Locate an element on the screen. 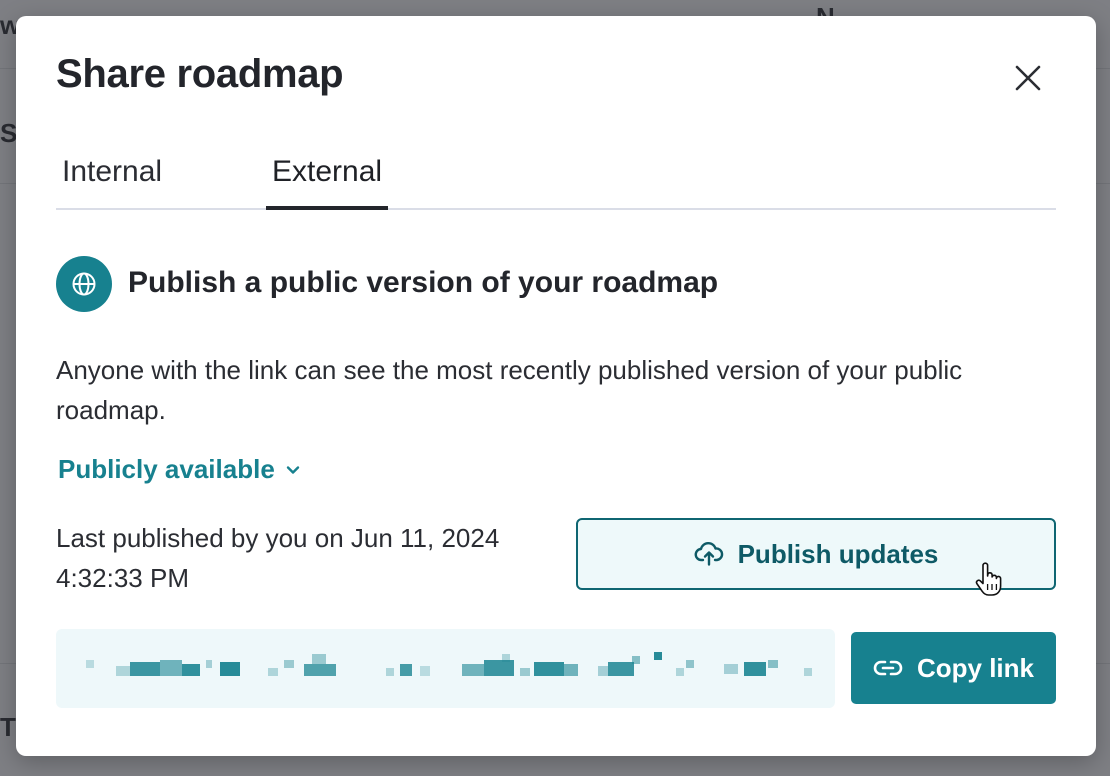 The image size is (1110, 776). globe-icon is located at coordinates (84, 284).